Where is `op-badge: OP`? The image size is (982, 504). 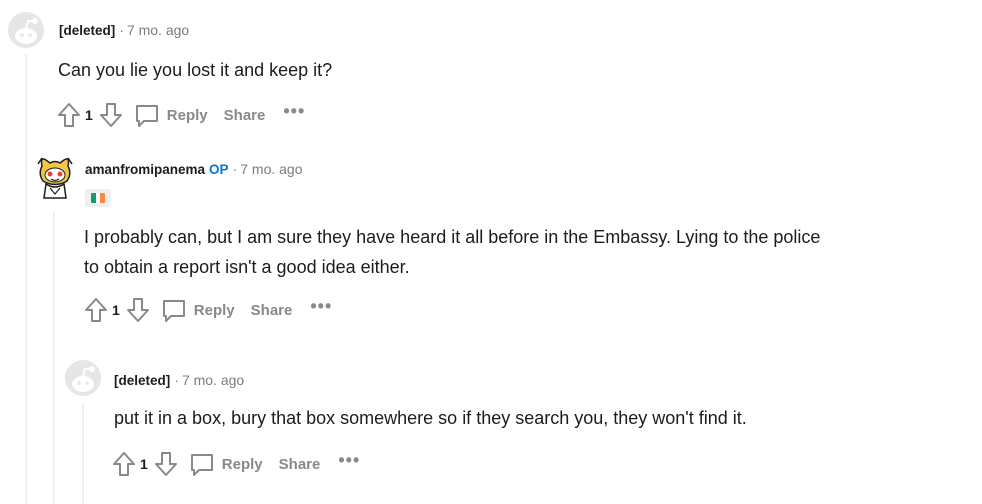
op-badge: OP is located at coordinates (219, 169).